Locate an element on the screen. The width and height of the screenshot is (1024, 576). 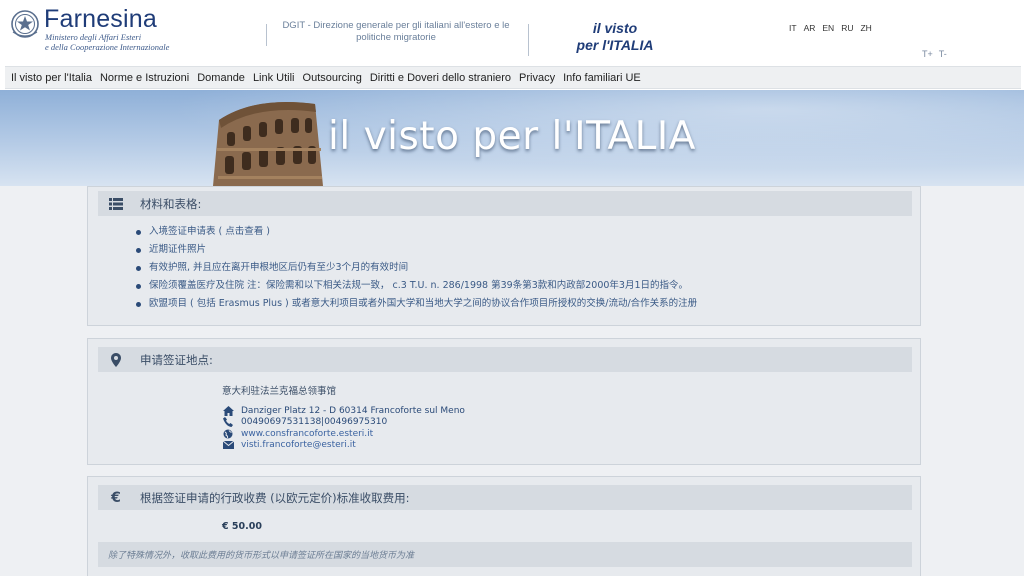
lang-zh: ZH is located at coordinates (865, 28).